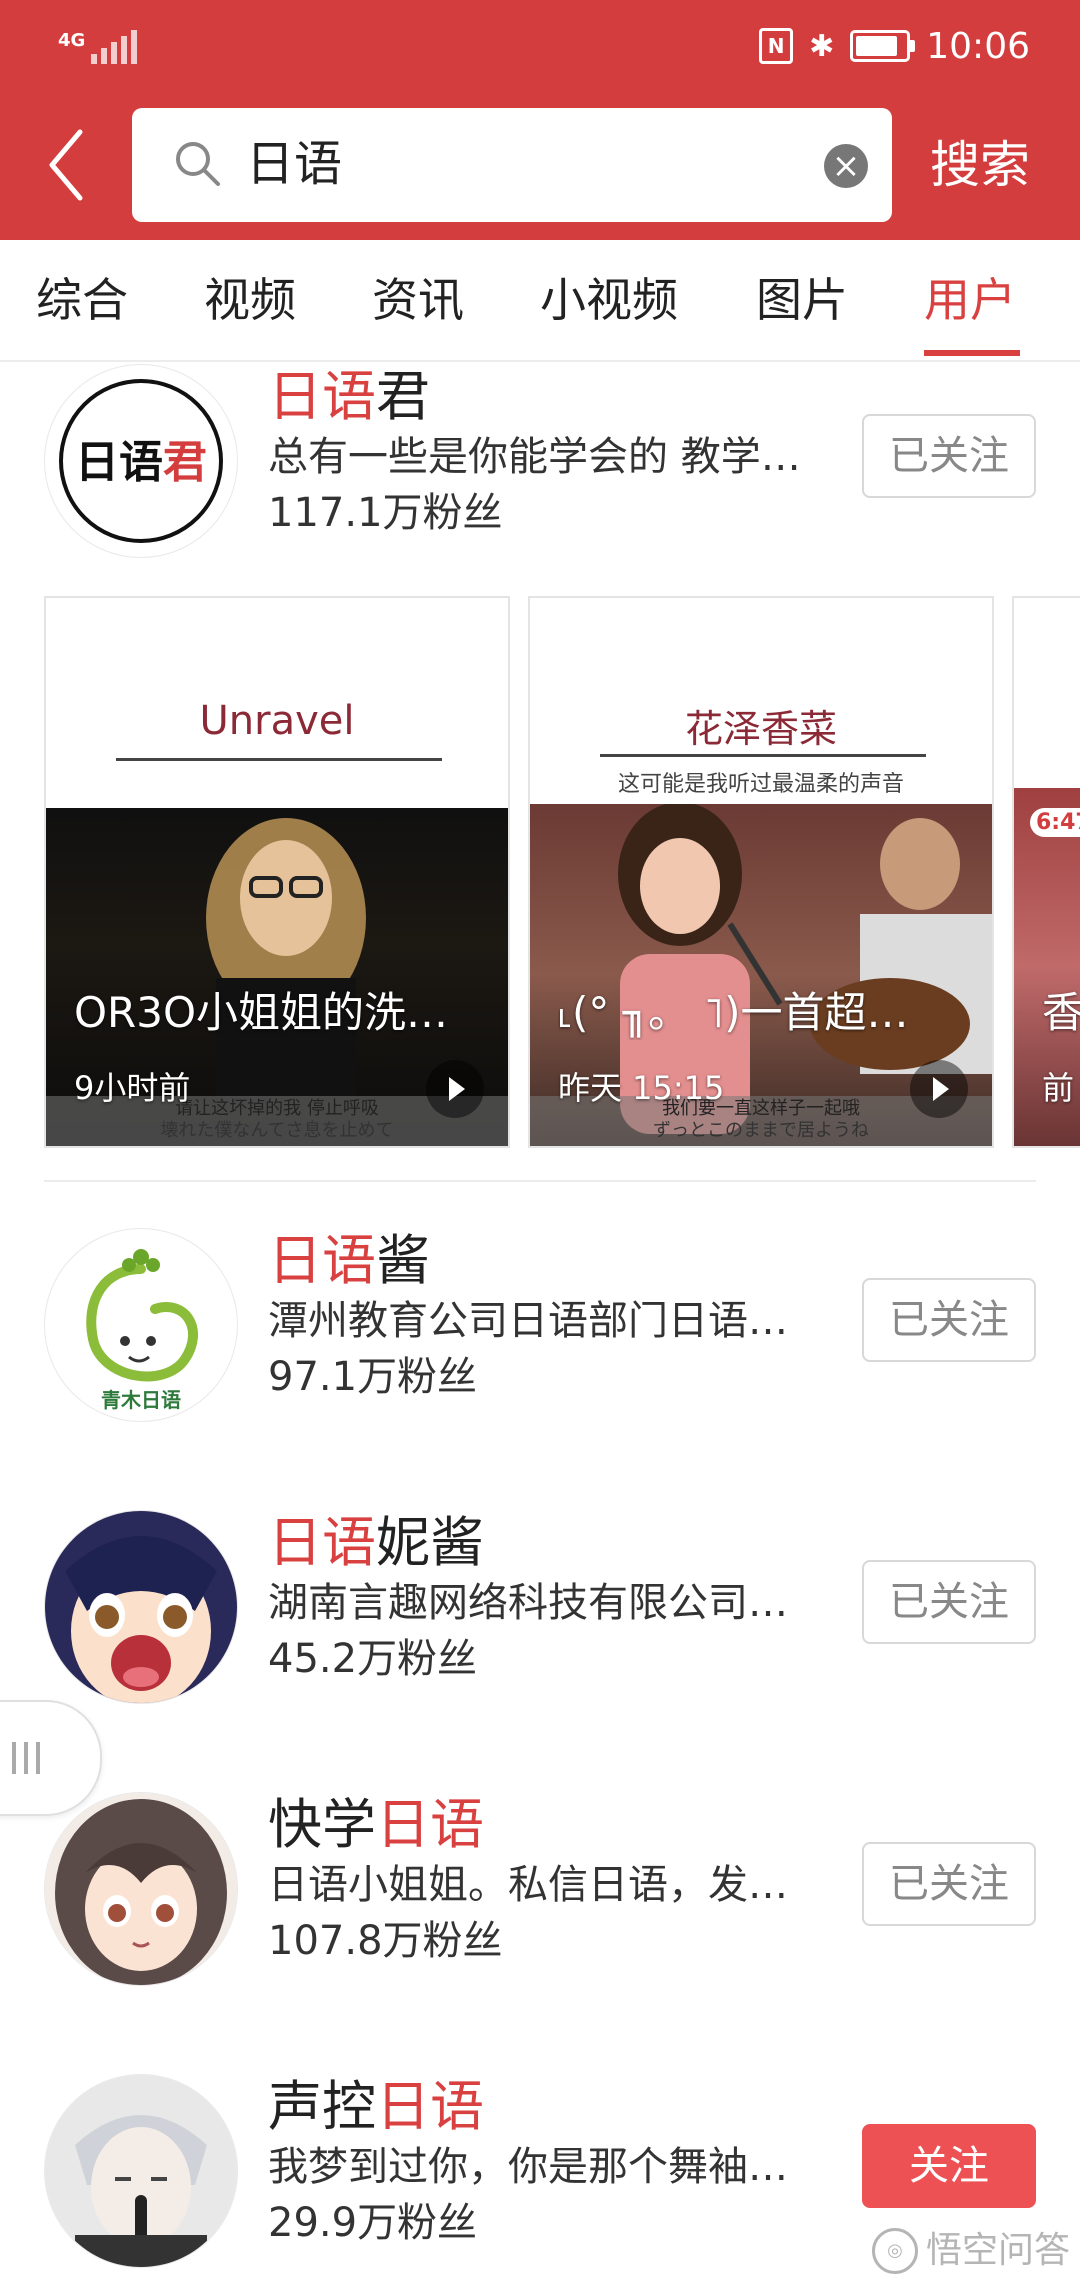  What do you see at coordinates (376, 2106) in the screenshot?
I see `user-name: 声控日语` at bounding box center [376, 2106].